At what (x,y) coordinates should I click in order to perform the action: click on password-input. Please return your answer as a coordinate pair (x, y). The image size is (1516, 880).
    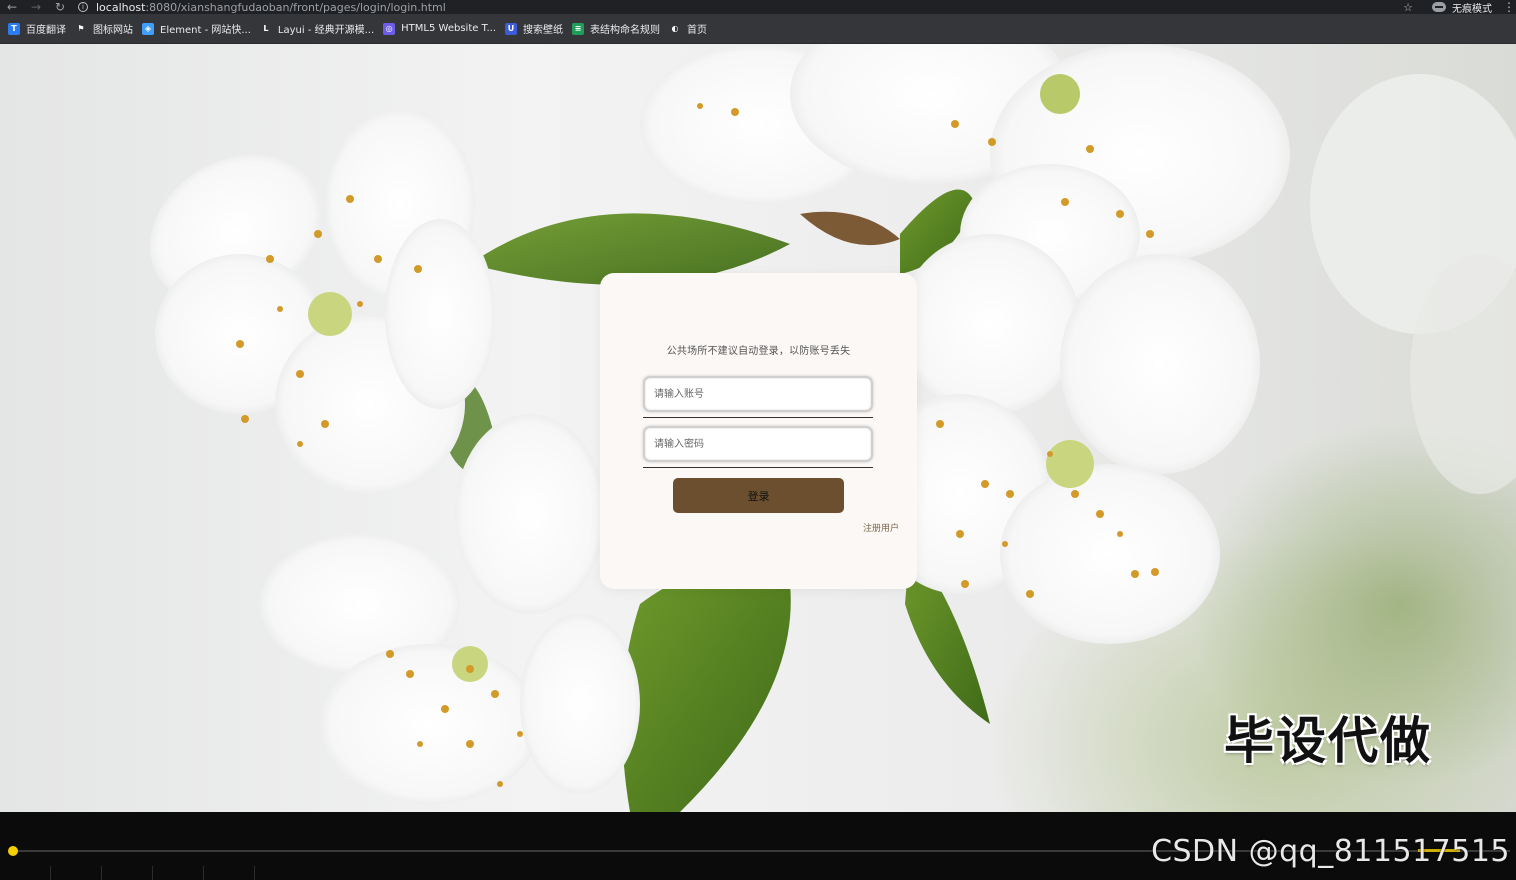
    Looking at the image, I should click on (758, 444).